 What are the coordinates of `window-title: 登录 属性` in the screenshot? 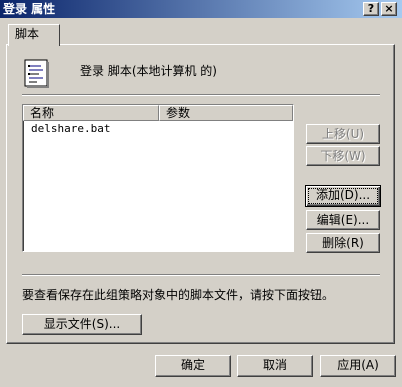 It's located at (29, 9).